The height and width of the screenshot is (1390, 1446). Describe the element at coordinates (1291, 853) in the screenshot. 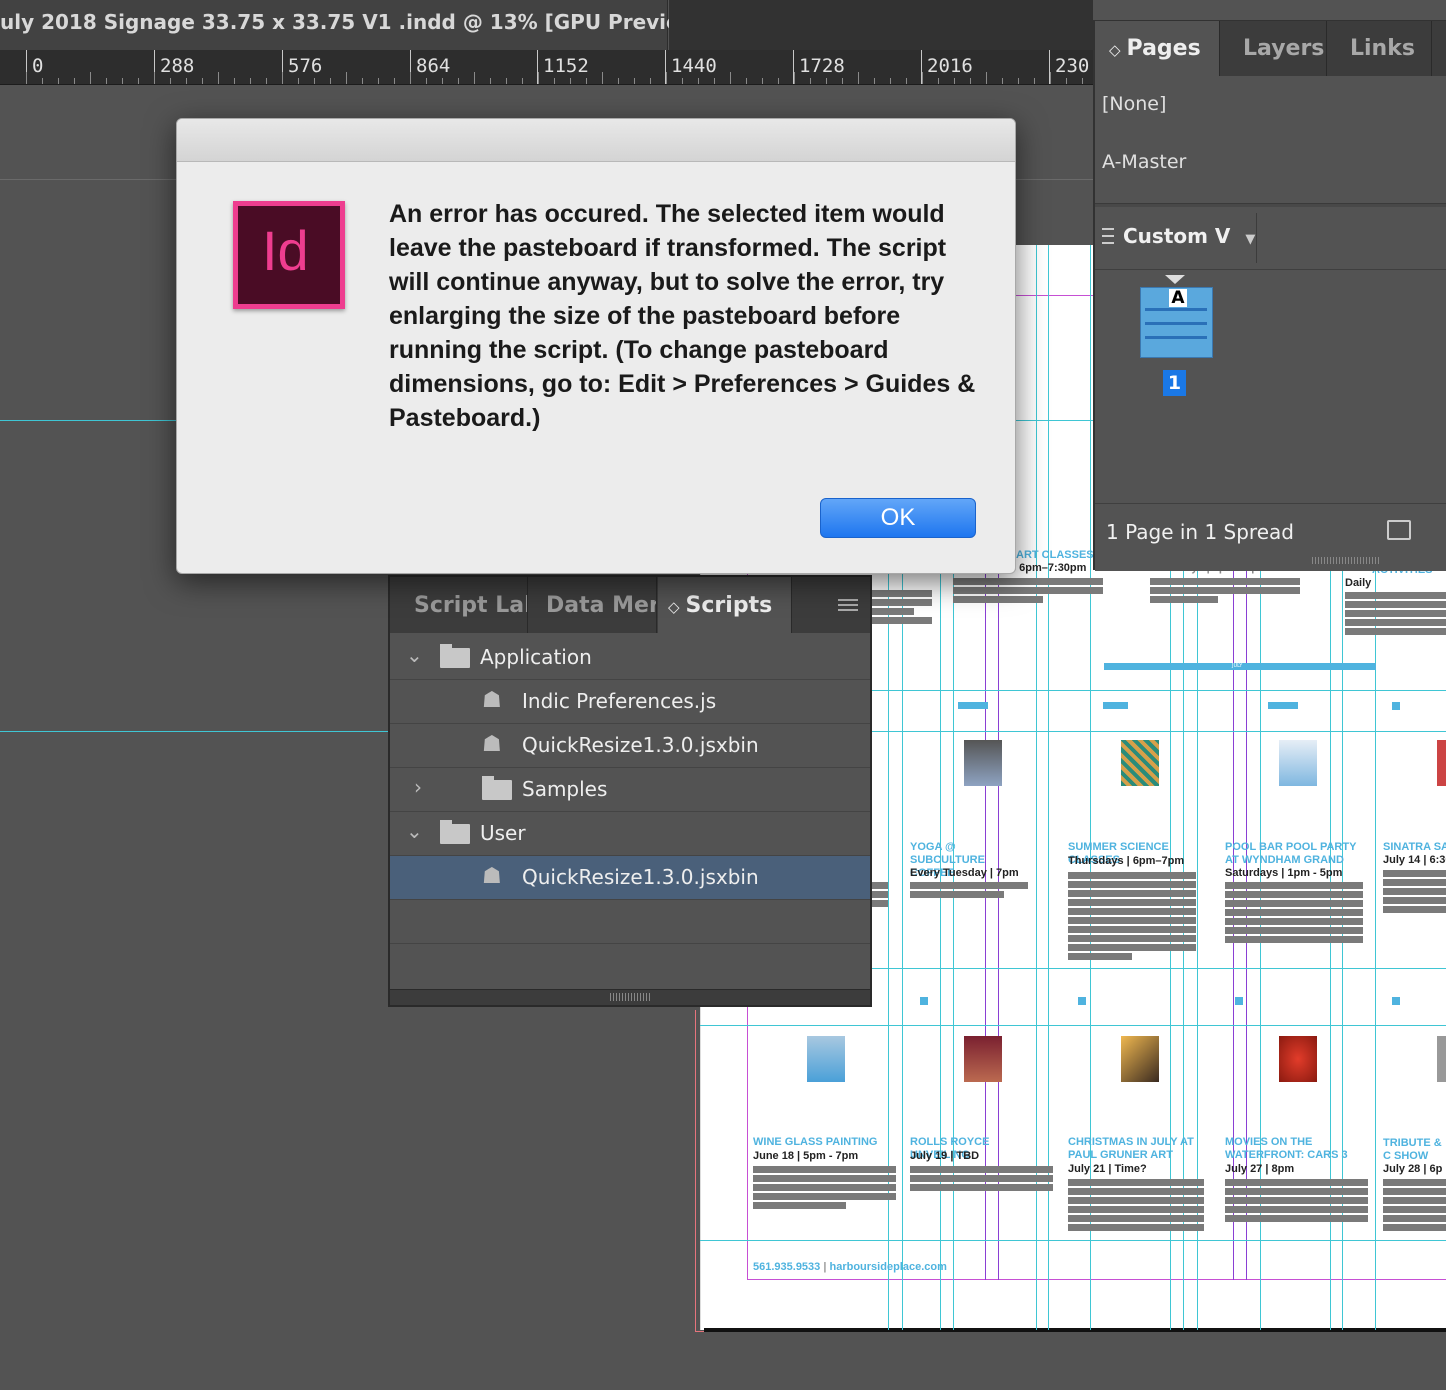

I see `event-title: POOL BAR POOL PARTY AT WYNDHAM GRAND` at that location.